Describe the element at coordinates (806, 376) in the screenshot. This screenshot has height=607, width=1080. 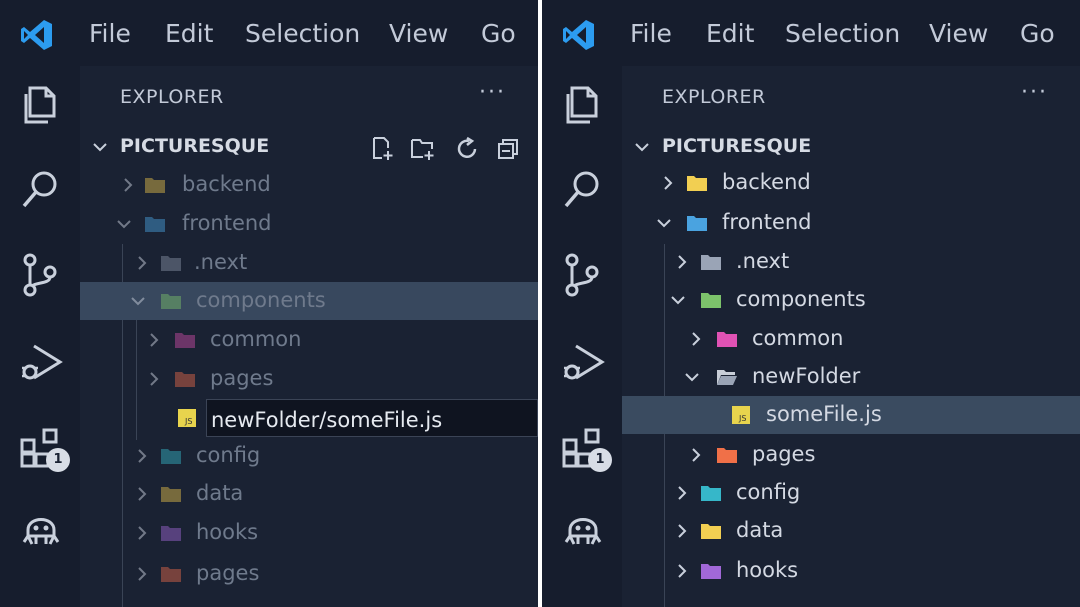
I see `tree-item-label: newFolder` at that location.